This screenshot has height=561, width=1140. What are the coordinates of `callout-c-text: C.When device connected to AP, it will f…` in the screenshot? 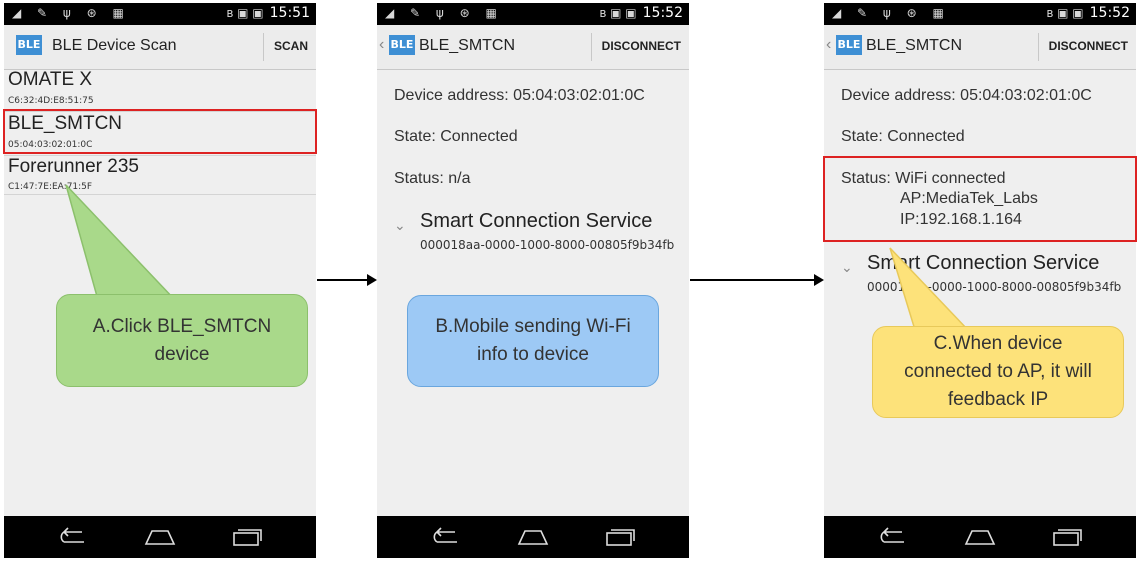 It's located at (998, 371).